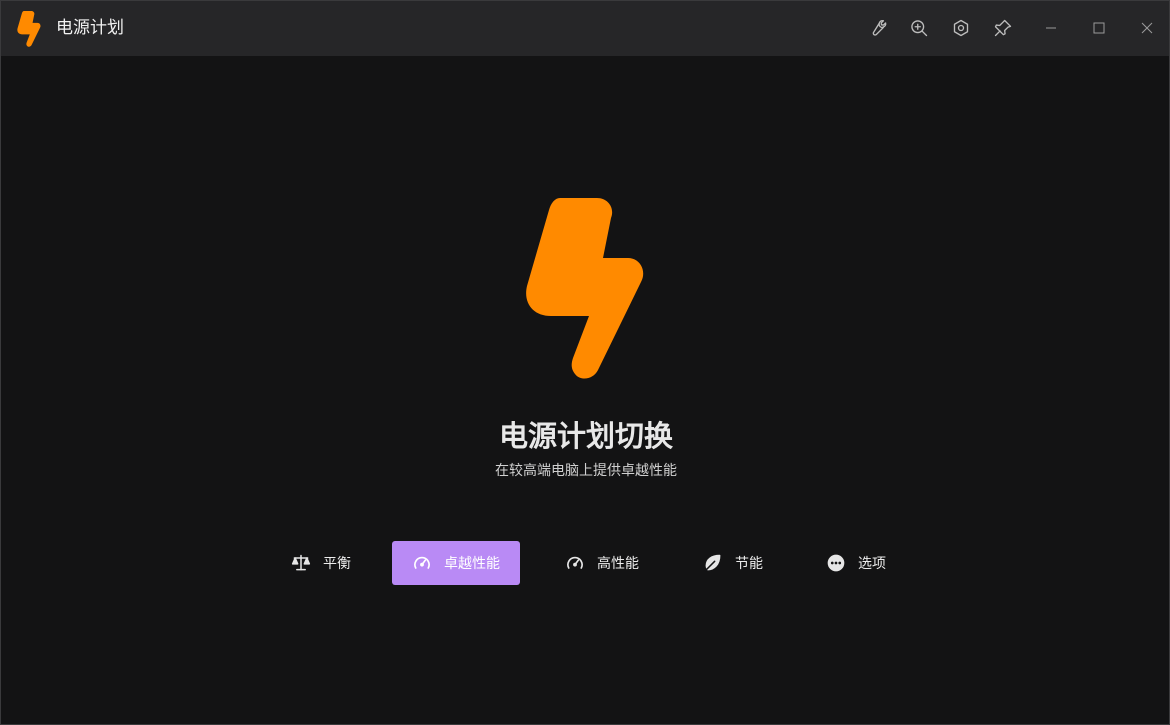 This screenshot has width=1170, height=725. What do you see at coordinates (733, 563) in the screenshot?
I see `tab-power-saver: 节能` at bounding box center [733, 563].